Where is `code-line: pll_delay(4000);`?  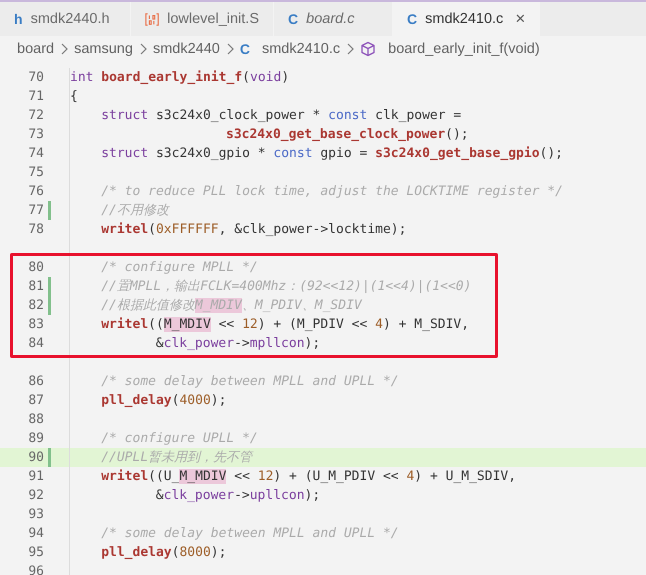
code-line: pll_delay(4000); is located at coordinates (163, 401).